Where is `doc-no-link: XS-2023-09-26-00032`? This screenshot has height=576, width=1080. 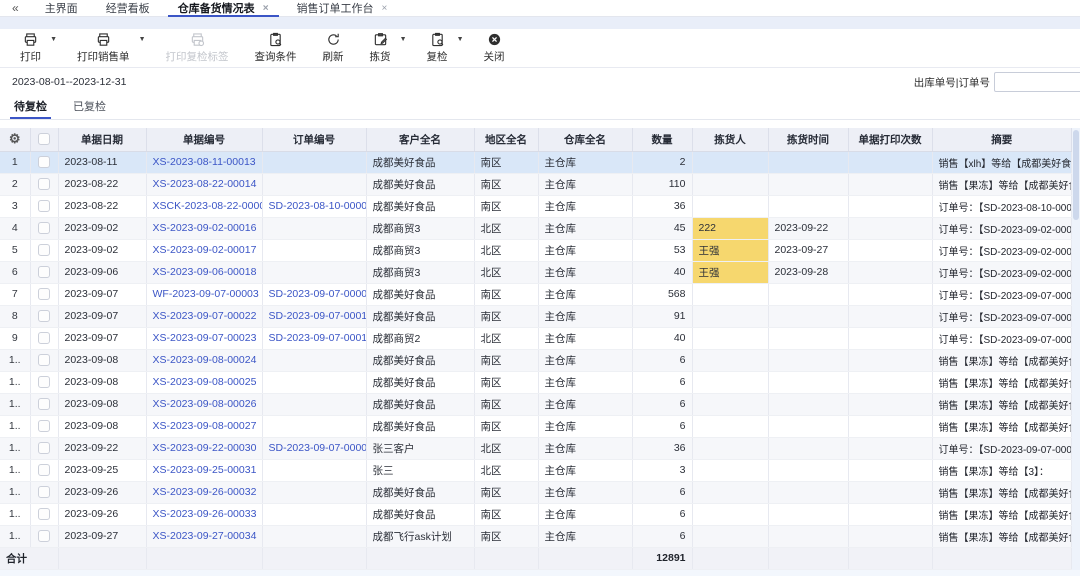
doc-no-link: XS-2023-09-26-00032 is located at coordinates (205, 492).